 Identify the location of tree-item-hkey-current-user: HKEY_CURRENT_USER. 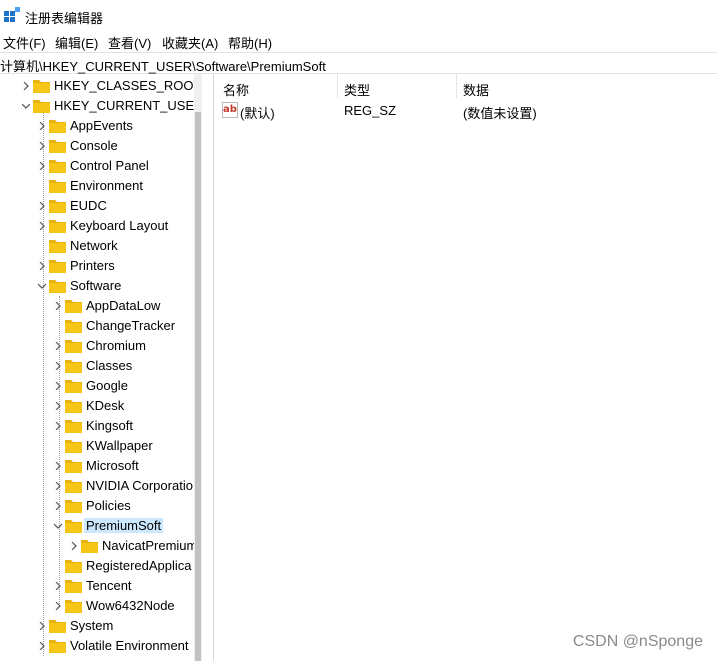
(97, 106).